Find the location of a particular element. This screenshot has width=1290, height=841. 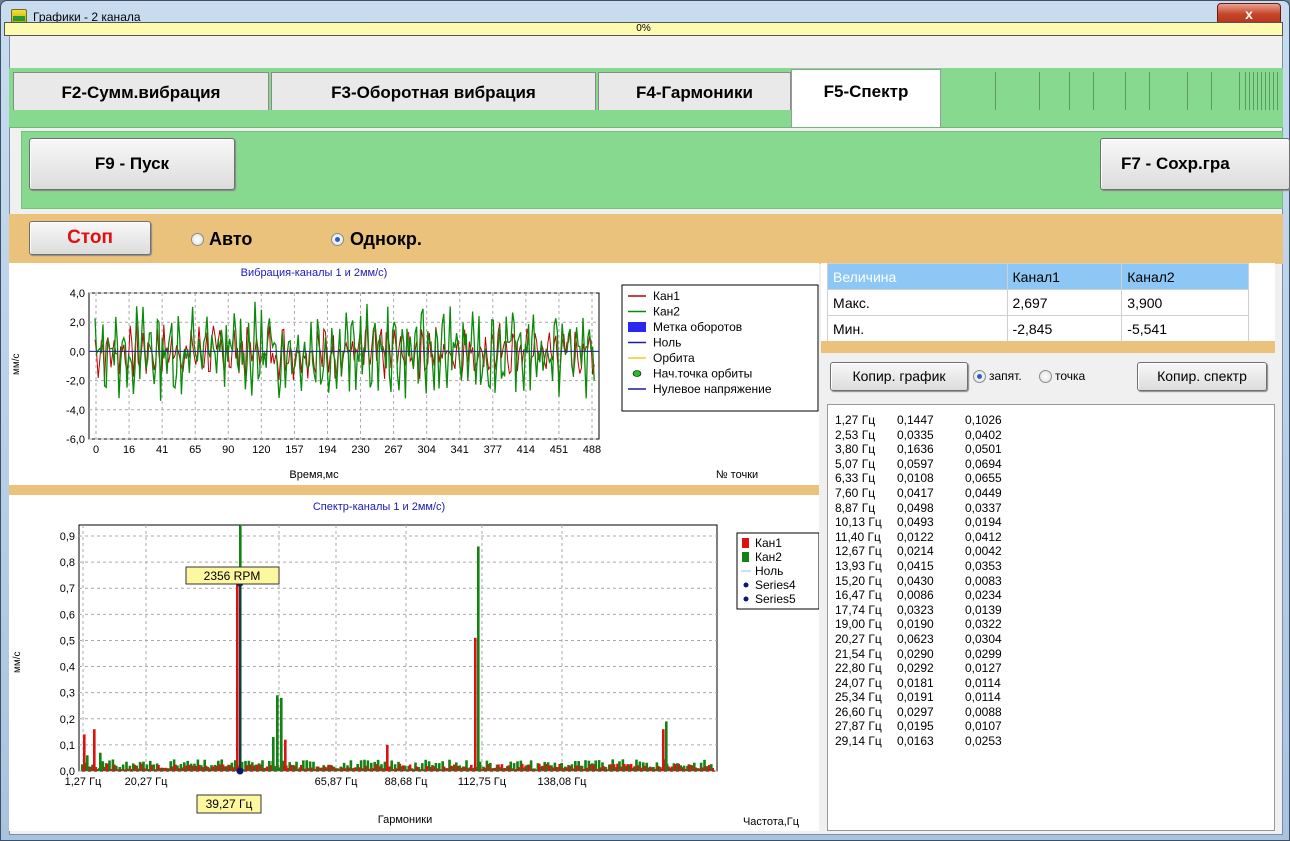

stop-button: Стоп is located at coordinates (90, 238).